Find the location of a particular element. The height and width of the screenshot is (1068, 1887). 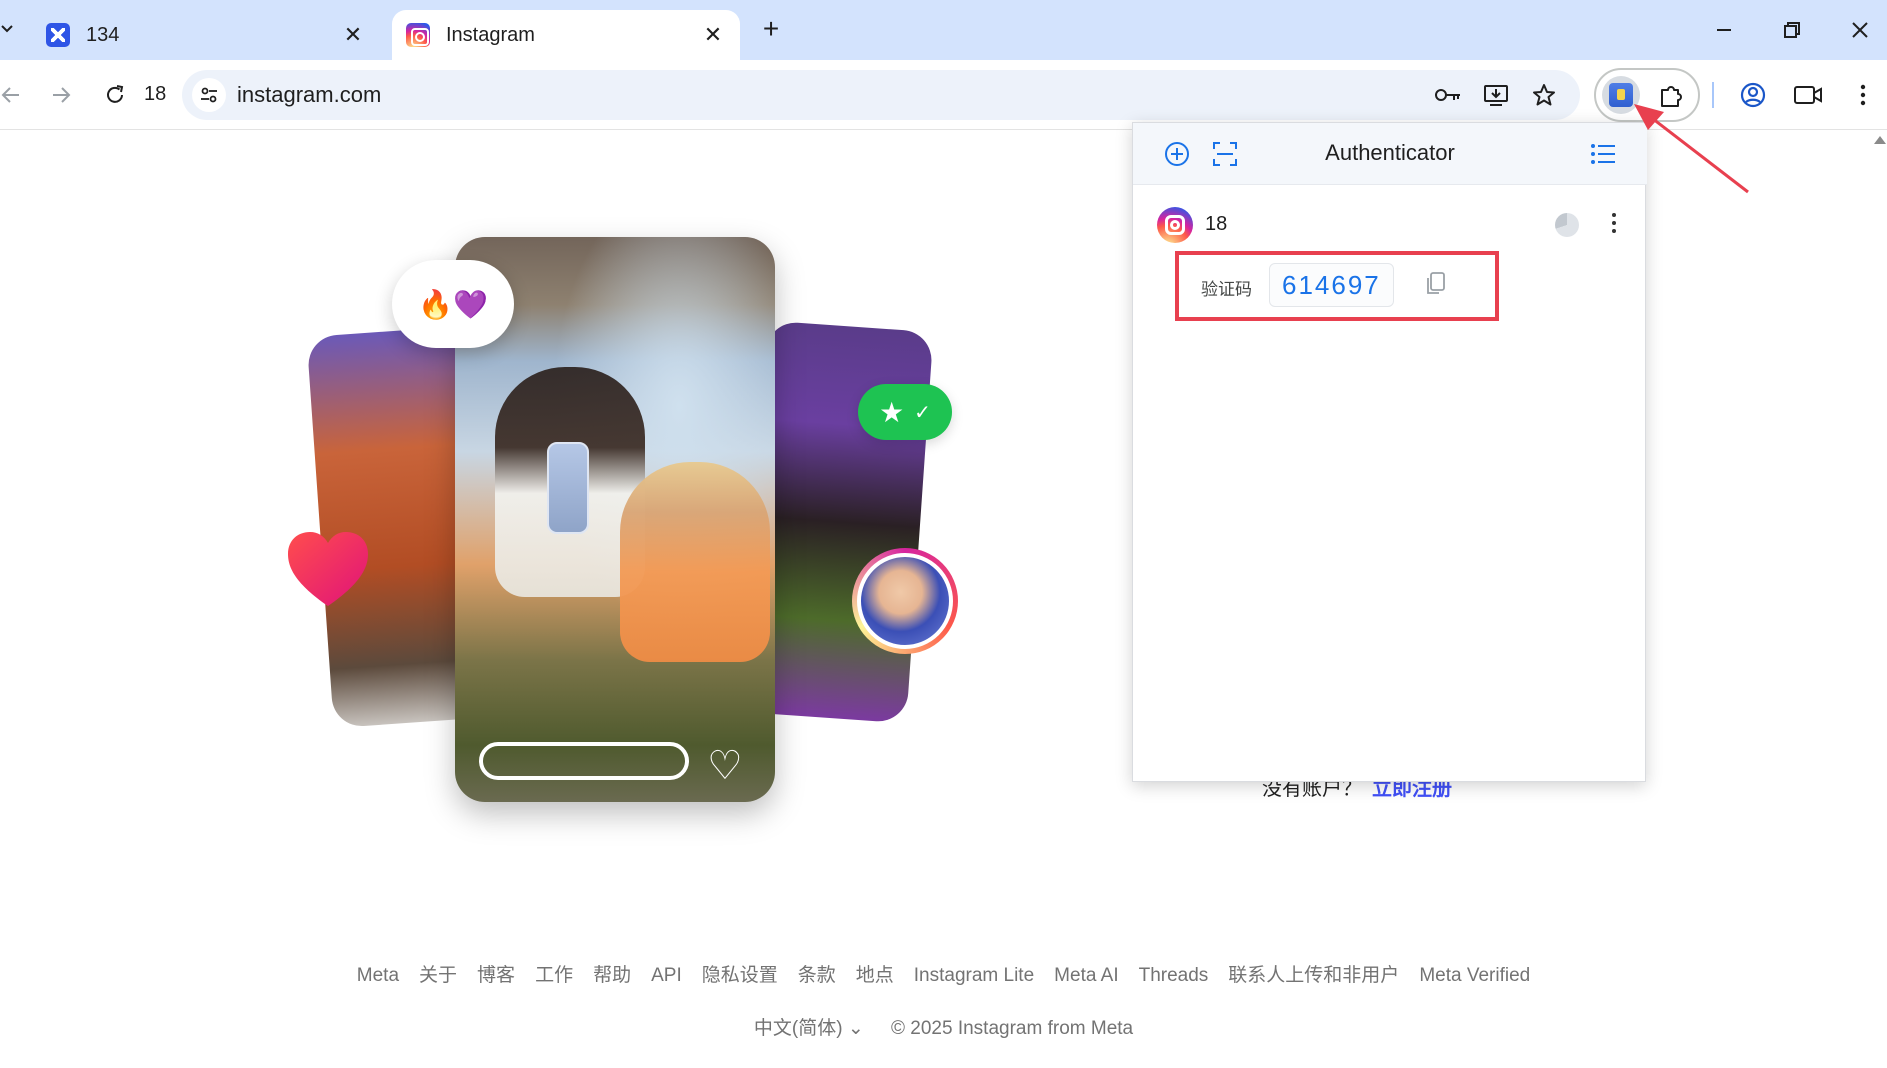

tab-title: Instagram is located at coordinates (490, 34).